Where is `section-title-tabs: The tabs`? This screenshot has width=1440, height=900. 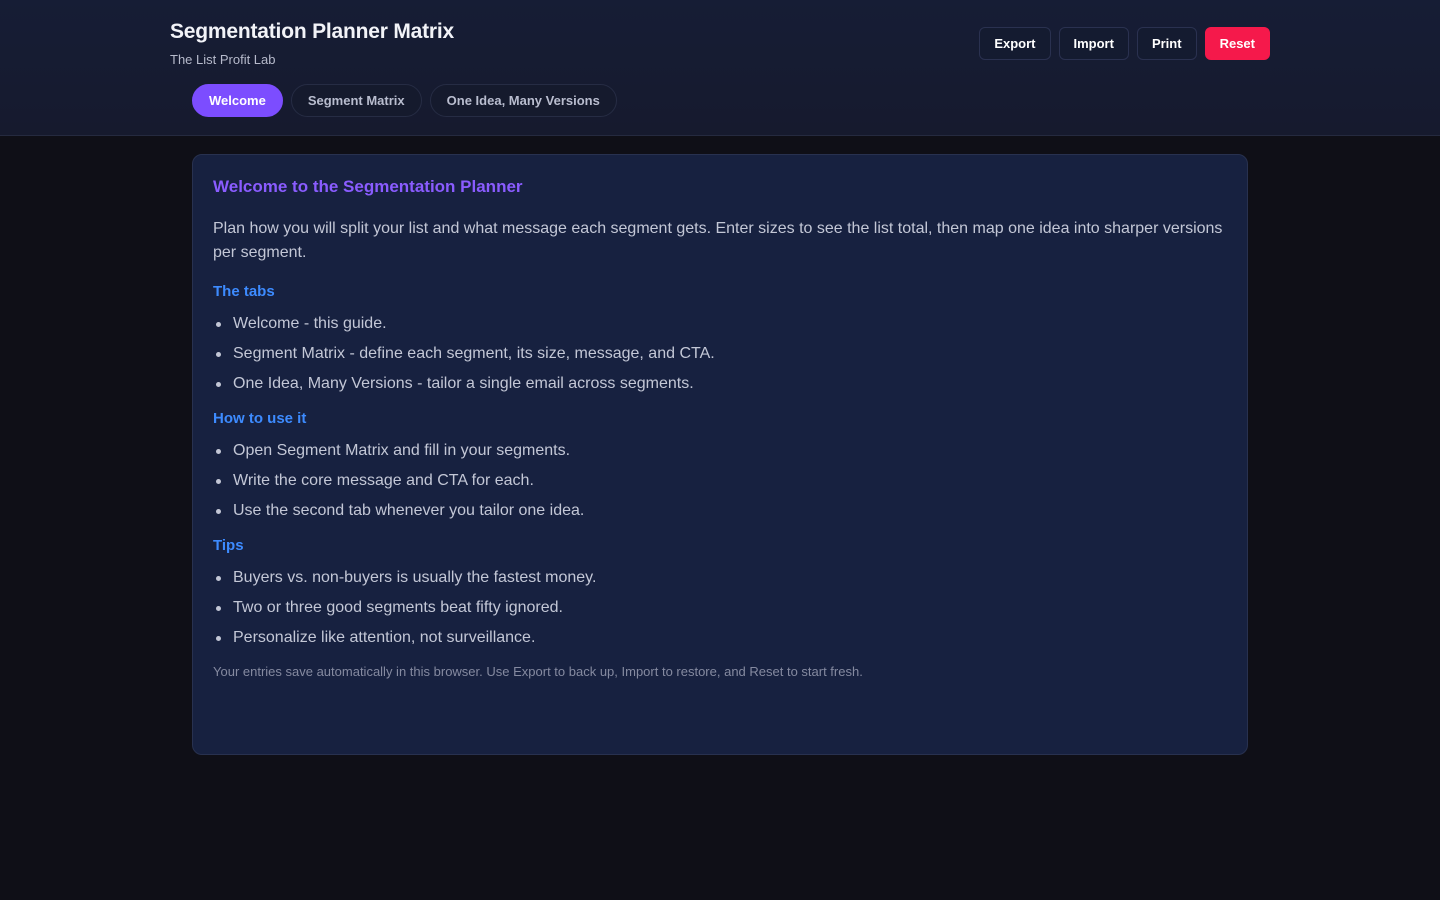
section-title-tabs: The tabs is located at coordinates (244, 291).